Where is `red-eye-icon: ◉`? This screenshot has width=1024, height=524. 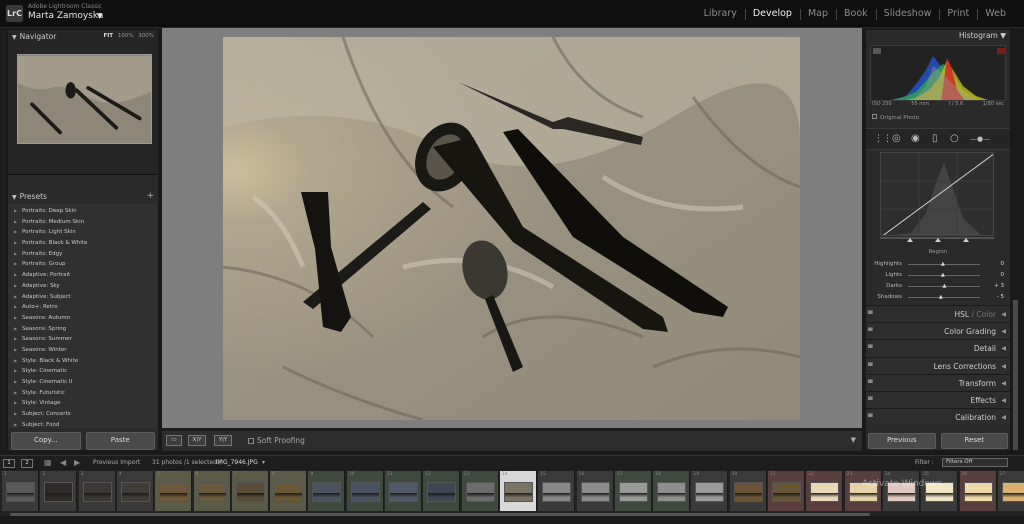
red-eye-icon: ◉ is located at coordinates (915, 139).